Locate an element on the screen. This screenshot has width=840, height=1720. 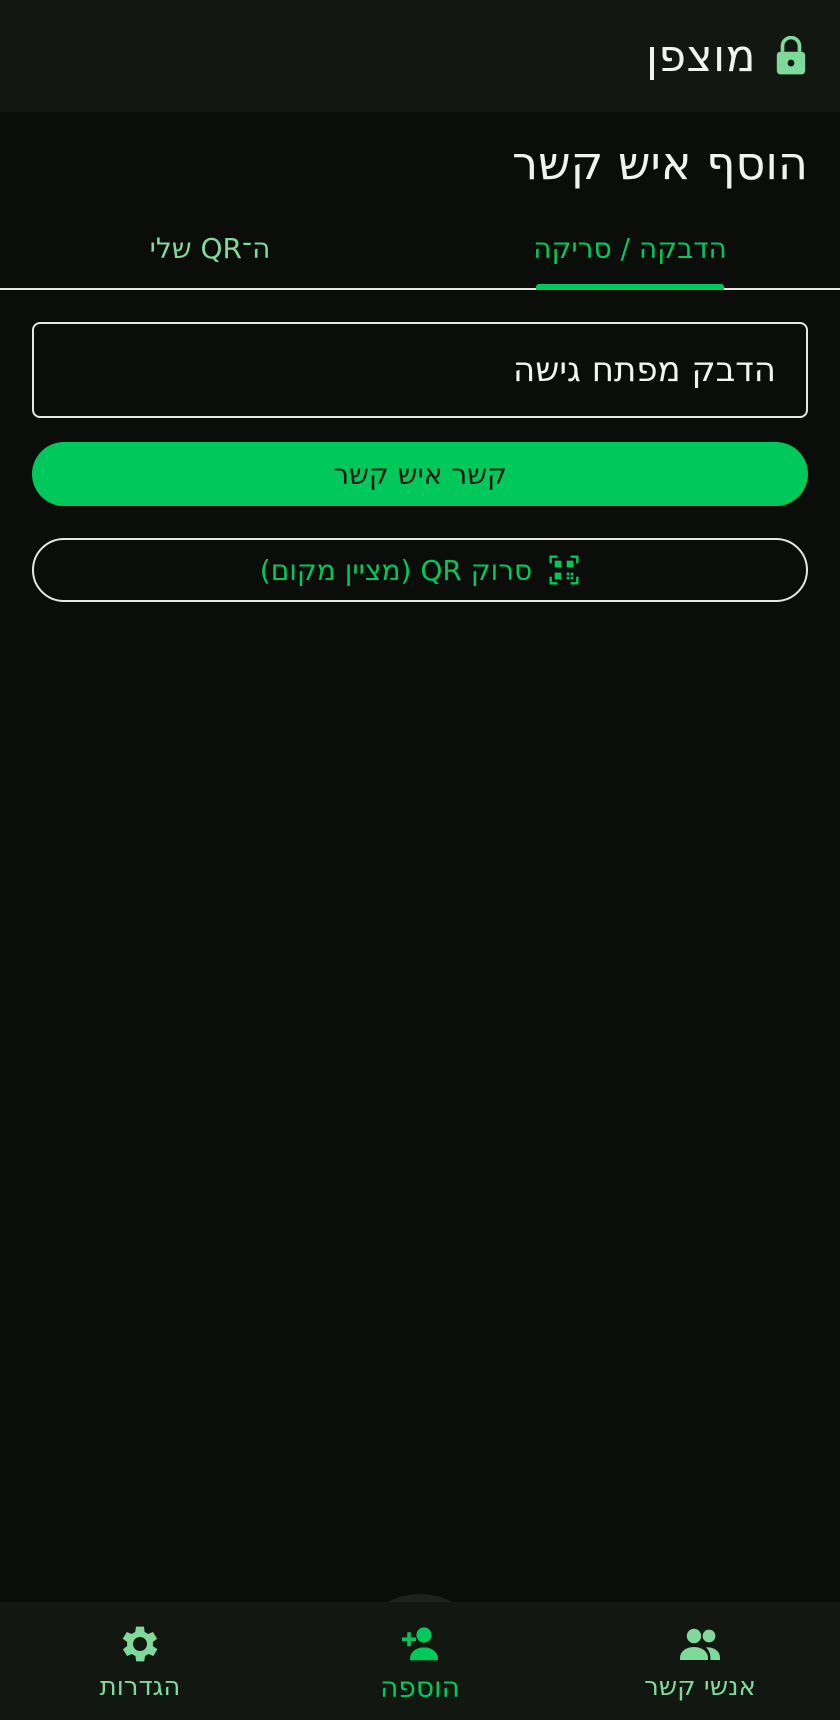
active-tab-indicator is located at coordinates (630, 287).